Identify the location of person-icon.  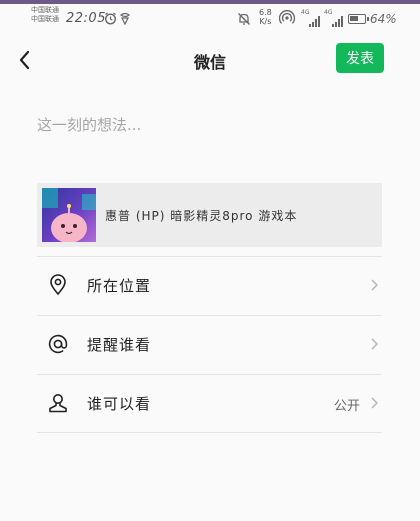
(58, 403).